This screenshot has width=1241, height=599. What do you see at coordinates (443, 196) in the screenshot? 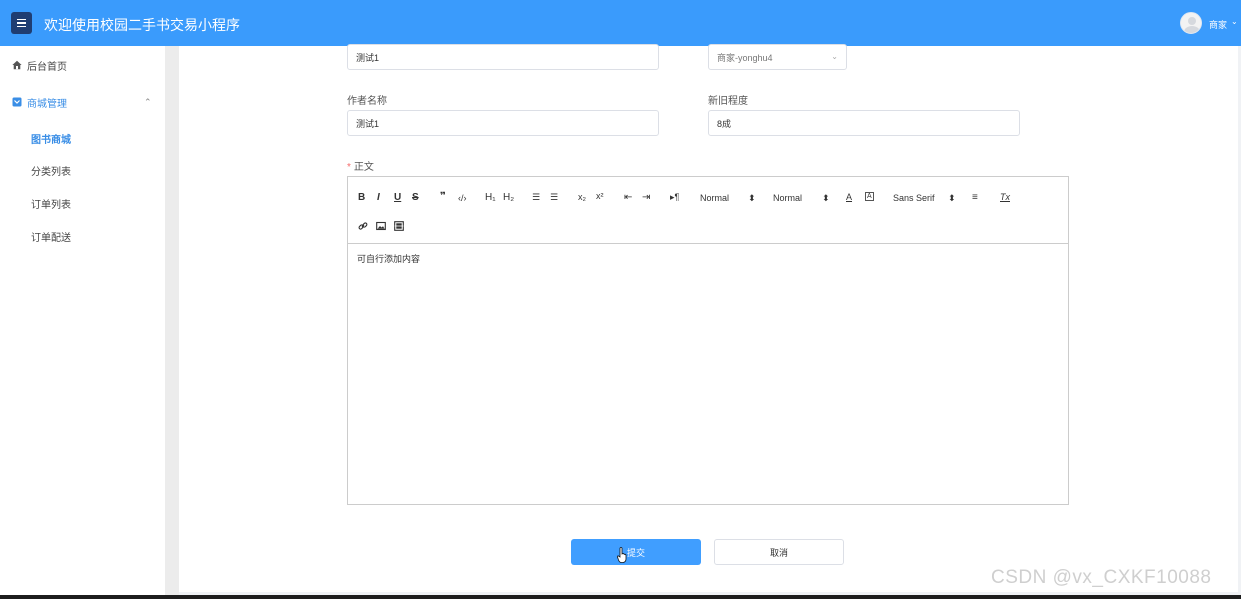
I see `blockquote-button: ❞` at bounding box center [443, 196].